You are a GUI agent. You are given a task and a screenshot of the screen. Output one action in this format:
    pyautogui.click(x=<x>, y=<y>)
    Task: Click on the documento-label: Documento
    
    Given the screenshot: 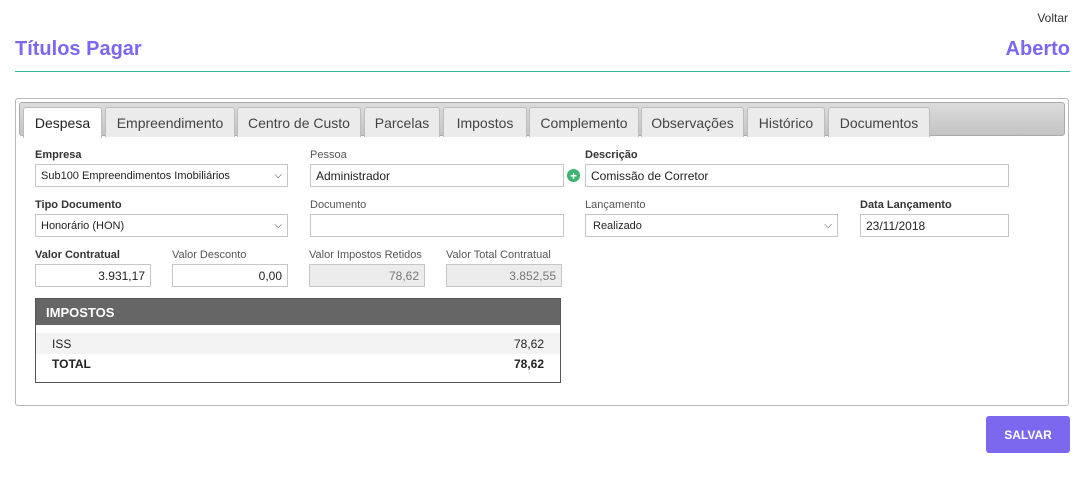 What is the action you would take?
    pyautogui.click(x=338, y=205)
    